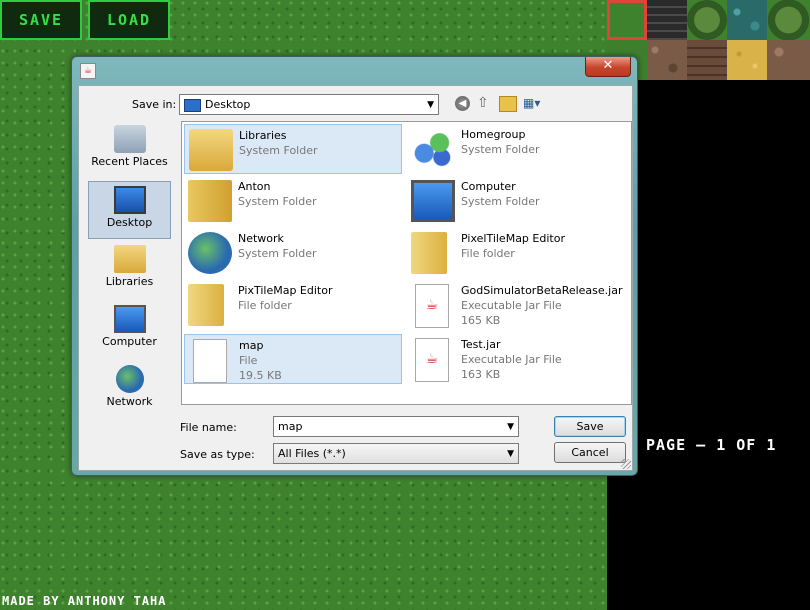 The height and width of the screenshot is (610, 810). What do you see at coordinates (312, 453) in the screenshot?
I see `save-as-type-value: All Files (*.*)` at bounding box center [312, 453].